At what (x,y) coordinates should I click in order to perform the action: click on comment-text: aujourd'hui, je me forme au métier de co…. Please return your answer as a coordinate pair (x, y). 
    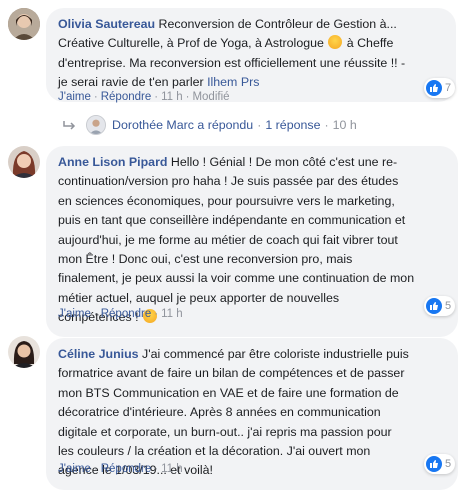
    Looking at the image, I should click on (228, 239).